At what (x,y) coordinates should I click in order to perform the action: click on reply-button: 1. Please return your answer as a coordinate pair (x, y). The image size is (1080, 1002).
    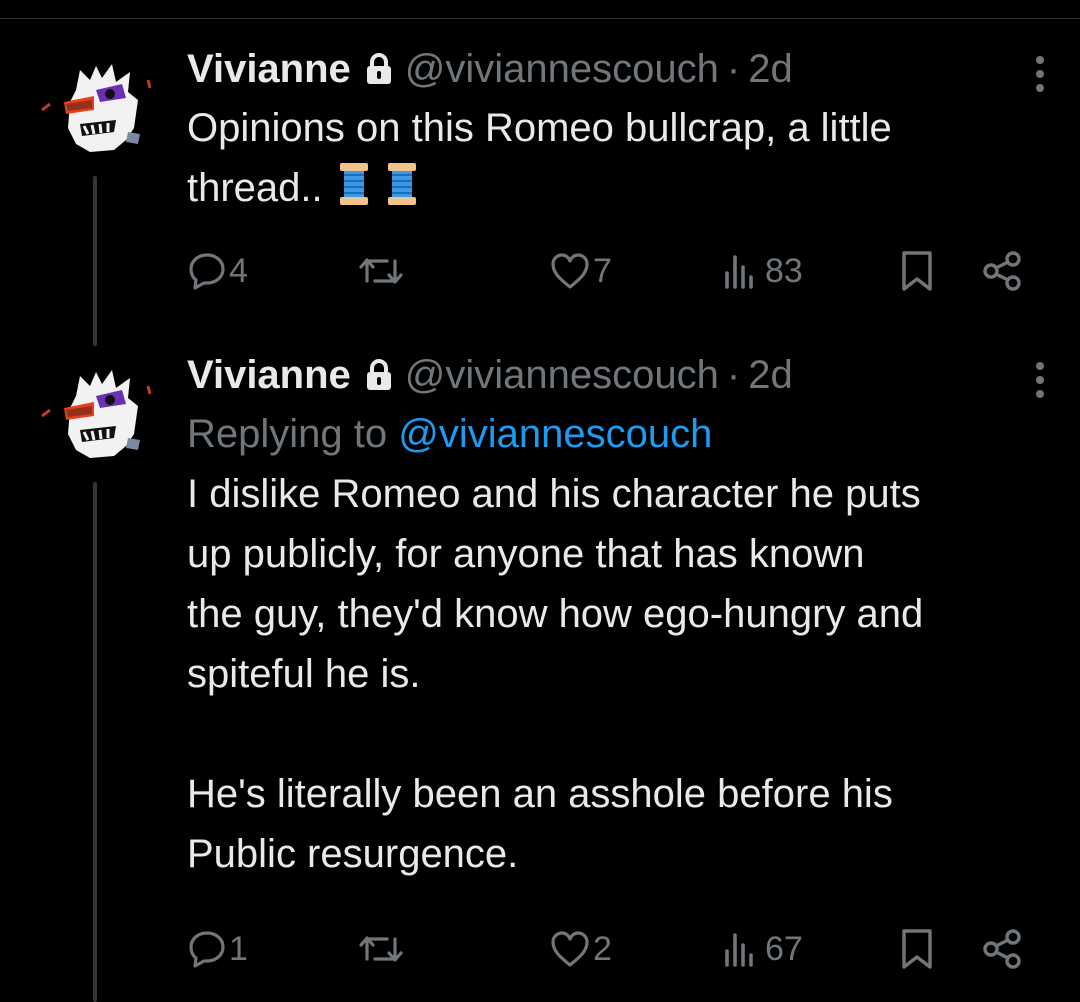
    Looking at the image, I should click on (217, 949).